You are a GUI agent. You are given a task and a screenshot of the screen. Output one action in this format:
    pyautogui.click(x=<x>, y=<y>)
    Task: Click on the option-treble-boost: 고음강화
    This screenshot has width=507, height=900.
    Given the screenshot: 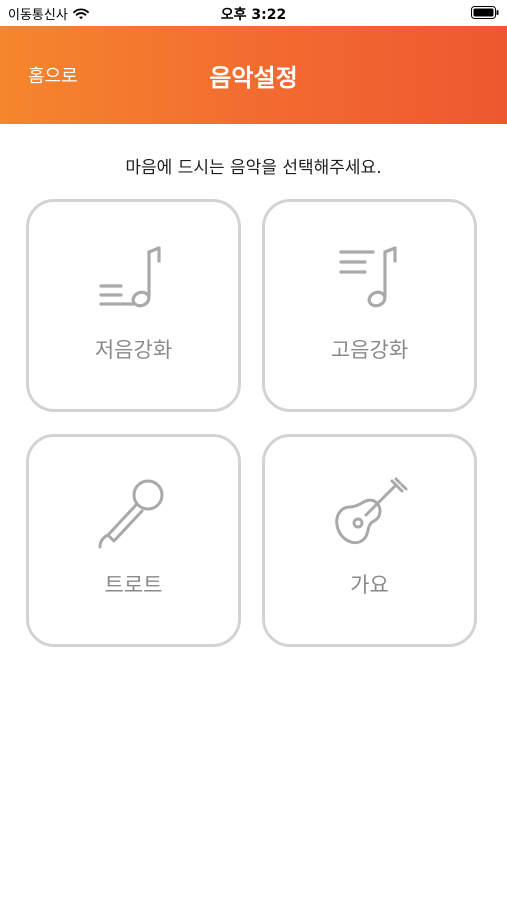 What is the action you would take?
    pyautogui.click(x=369, y=305)
    